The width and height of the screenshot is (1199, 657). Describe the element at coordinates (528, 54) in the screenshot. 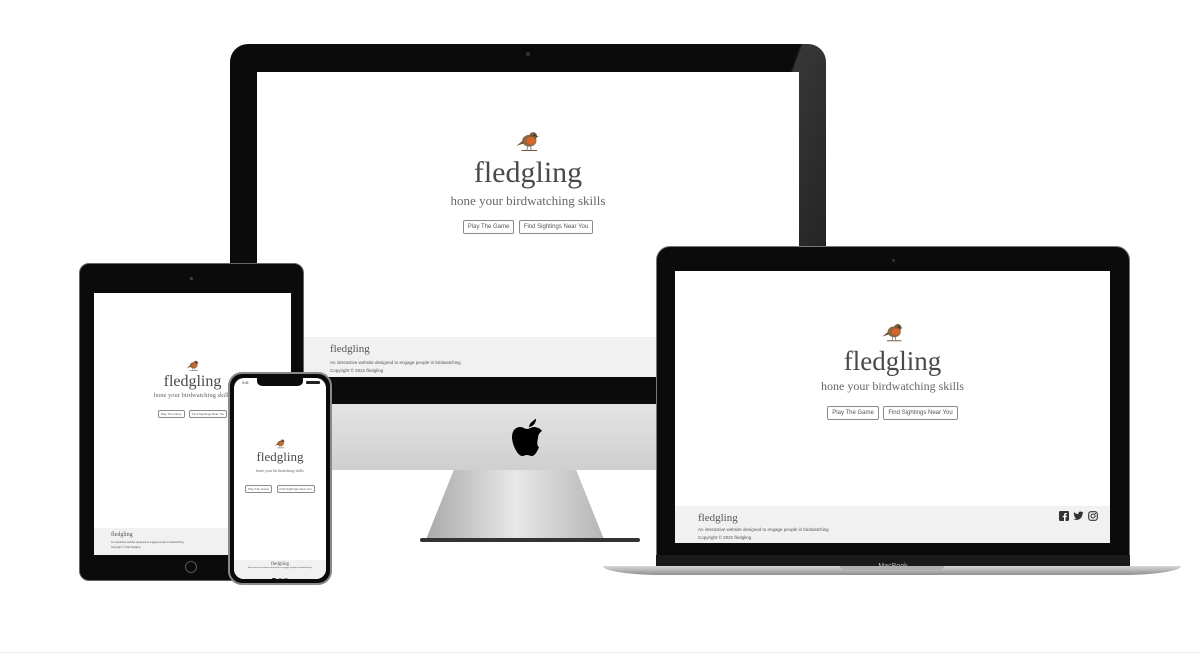

I see `imac-camera` at that location.